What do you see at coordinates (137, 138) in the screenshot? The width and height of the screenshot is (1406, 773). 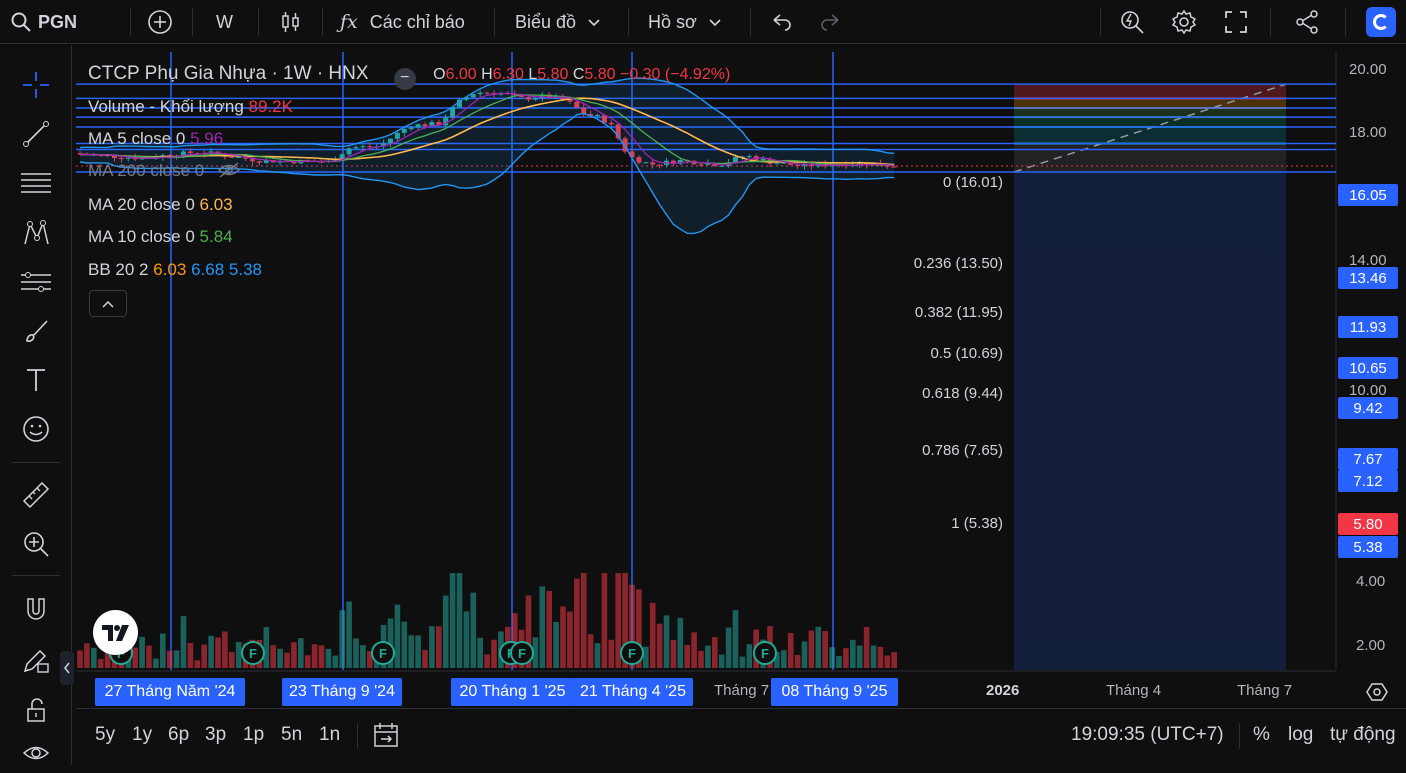 I see `ma5-label: MA 5 close 0` at bounding box center [137, 138].